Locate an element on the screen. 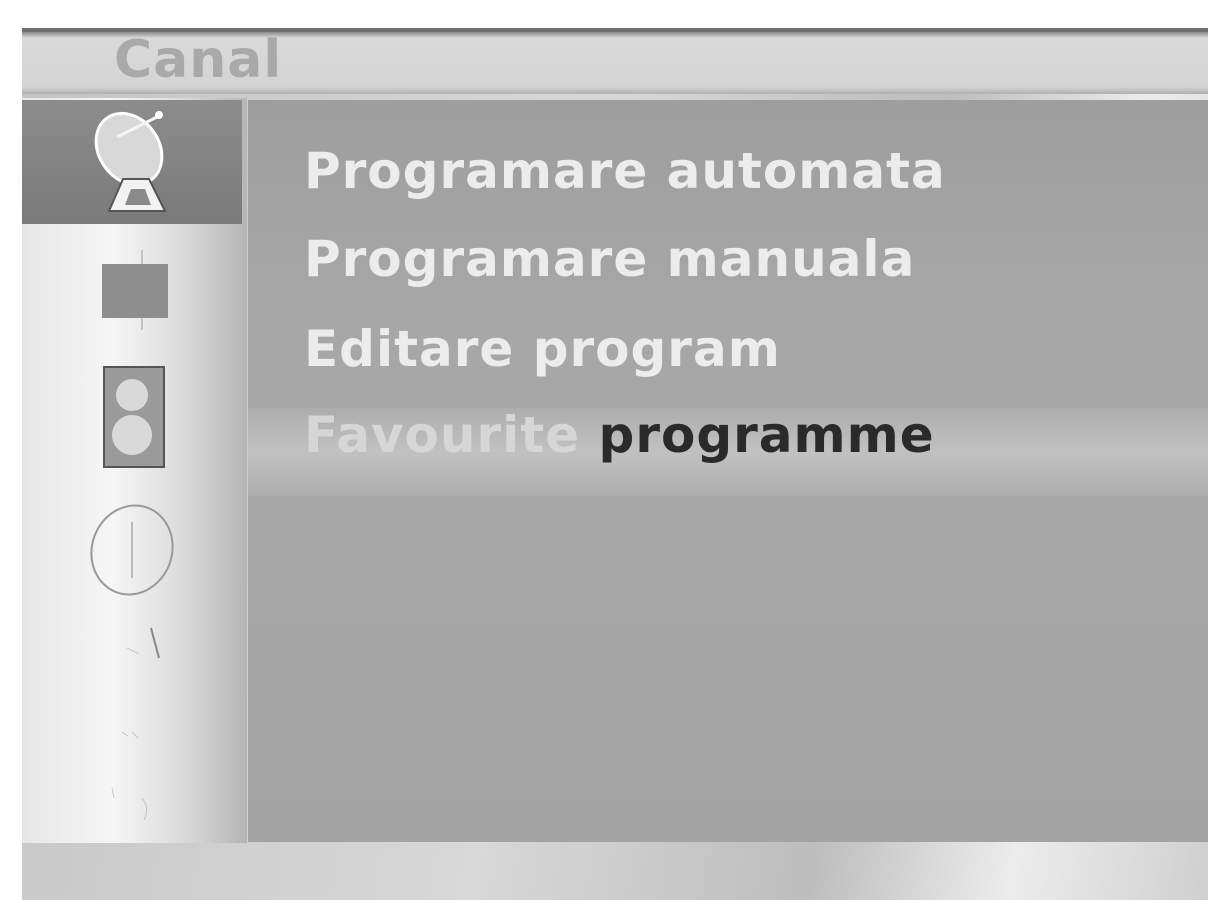 Image resolution: width=1208 pixels, height=900 pixels. menu-title: Canal is located at coordinates (198, 60).